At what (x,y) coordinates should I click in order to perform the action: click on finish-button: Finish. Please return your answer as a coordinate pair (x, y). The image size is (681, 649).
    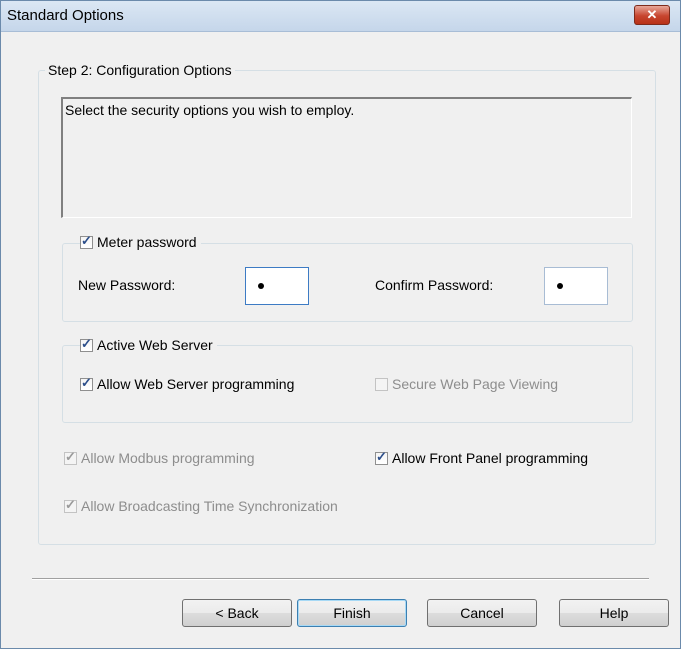
    Looking at the image, I should click on (352, 613).